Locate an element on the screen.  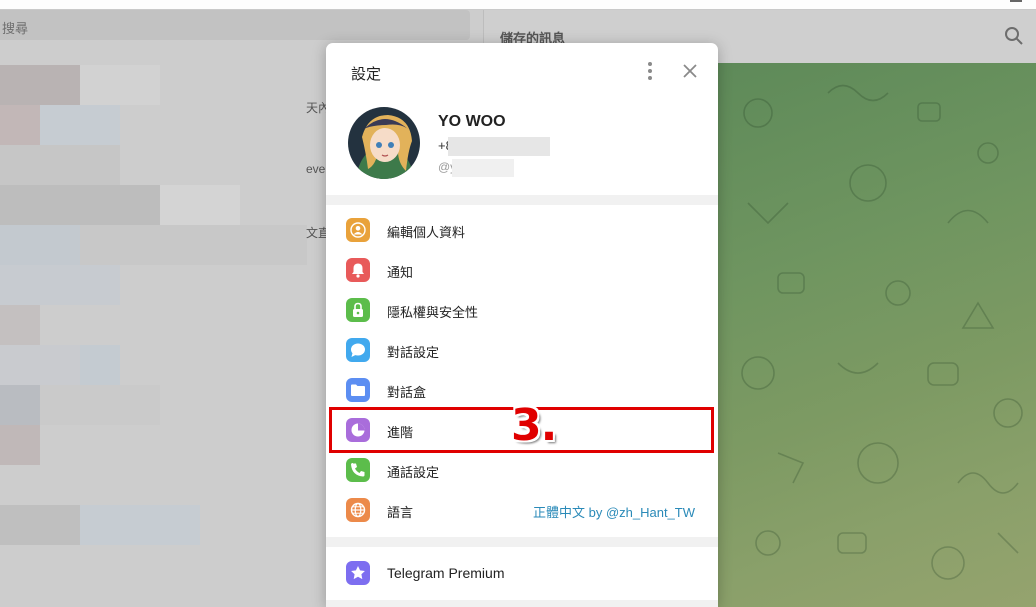
settings-item-label: 對話盒 is located at coordinates (407, 392).